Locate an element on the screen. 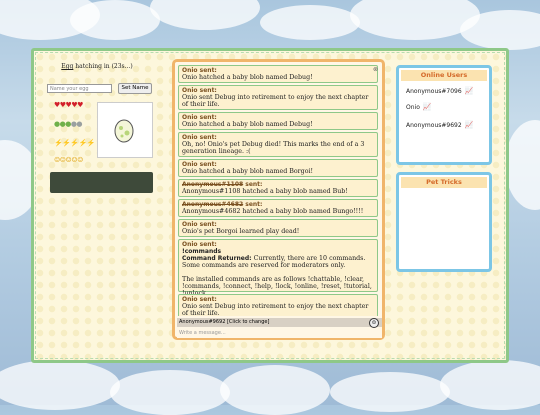  set-name-button: Set Name is located at coordinates (135, 88).